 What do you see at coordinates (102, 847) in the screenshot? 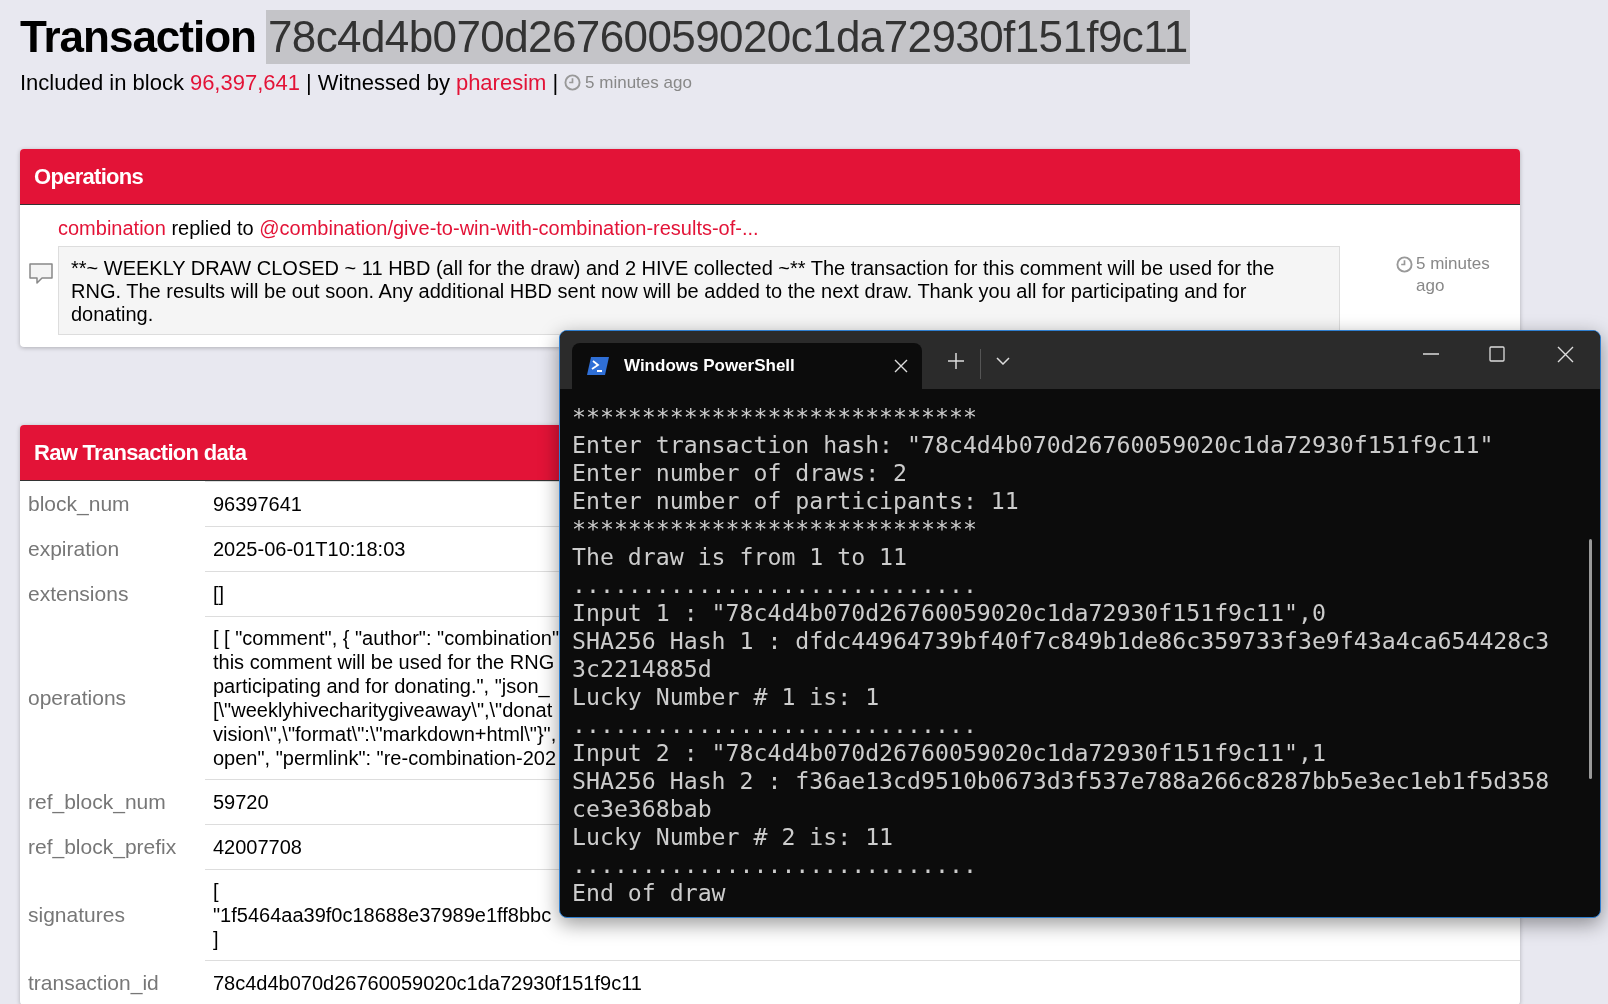
I see `field-label: ref_block_prefix` at bounding box center [102, 847].